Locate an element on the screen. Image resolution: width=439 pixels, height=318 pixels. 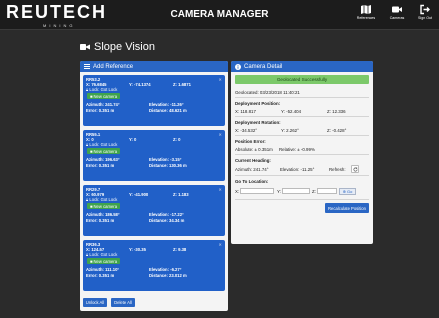
relative-error: Relative: ± -0.99% is located at coordinates (297, 149).